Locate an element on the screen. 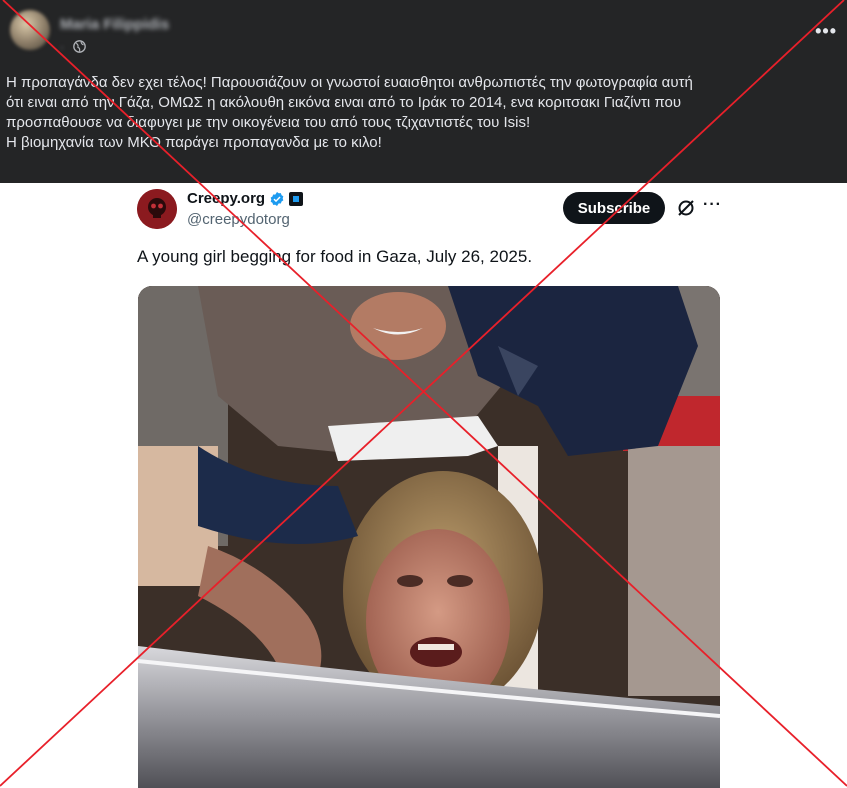 This screenshot has width=847, height=788. tweet-display-name: Creepy.org is located at coordinates (245, 198).